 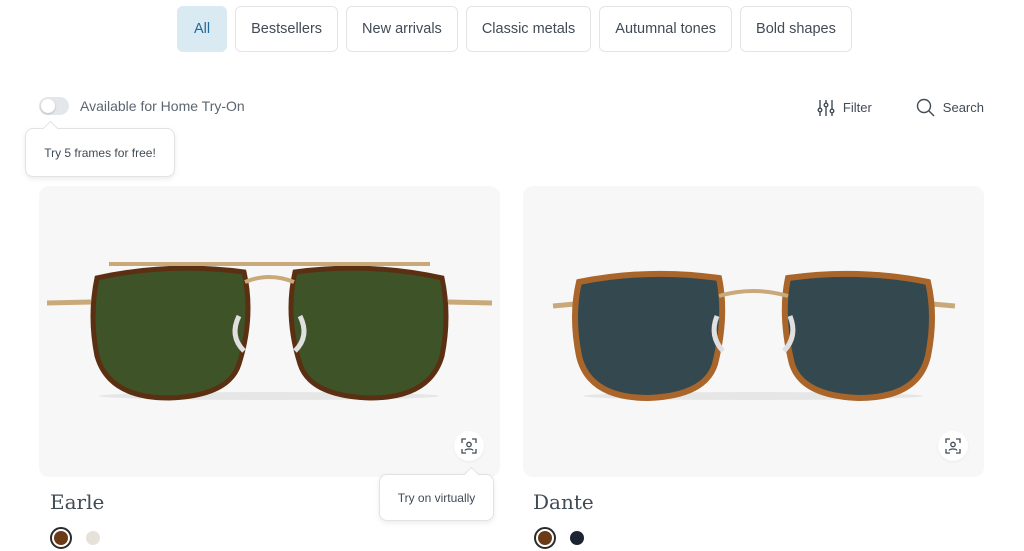 I want to click on home-try-on-label: Available for Home Try-On, so click(x=162, y=106).